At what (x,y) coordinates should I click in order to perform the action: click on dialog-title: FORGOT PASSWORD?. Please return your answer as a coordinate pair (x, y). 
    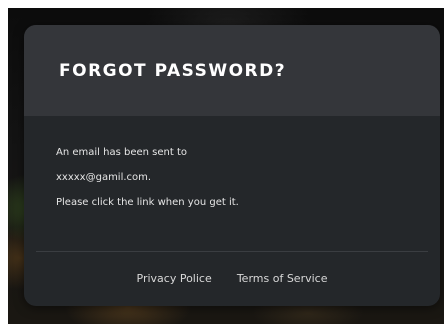
    Looking at the image, I should click on (173, 71).